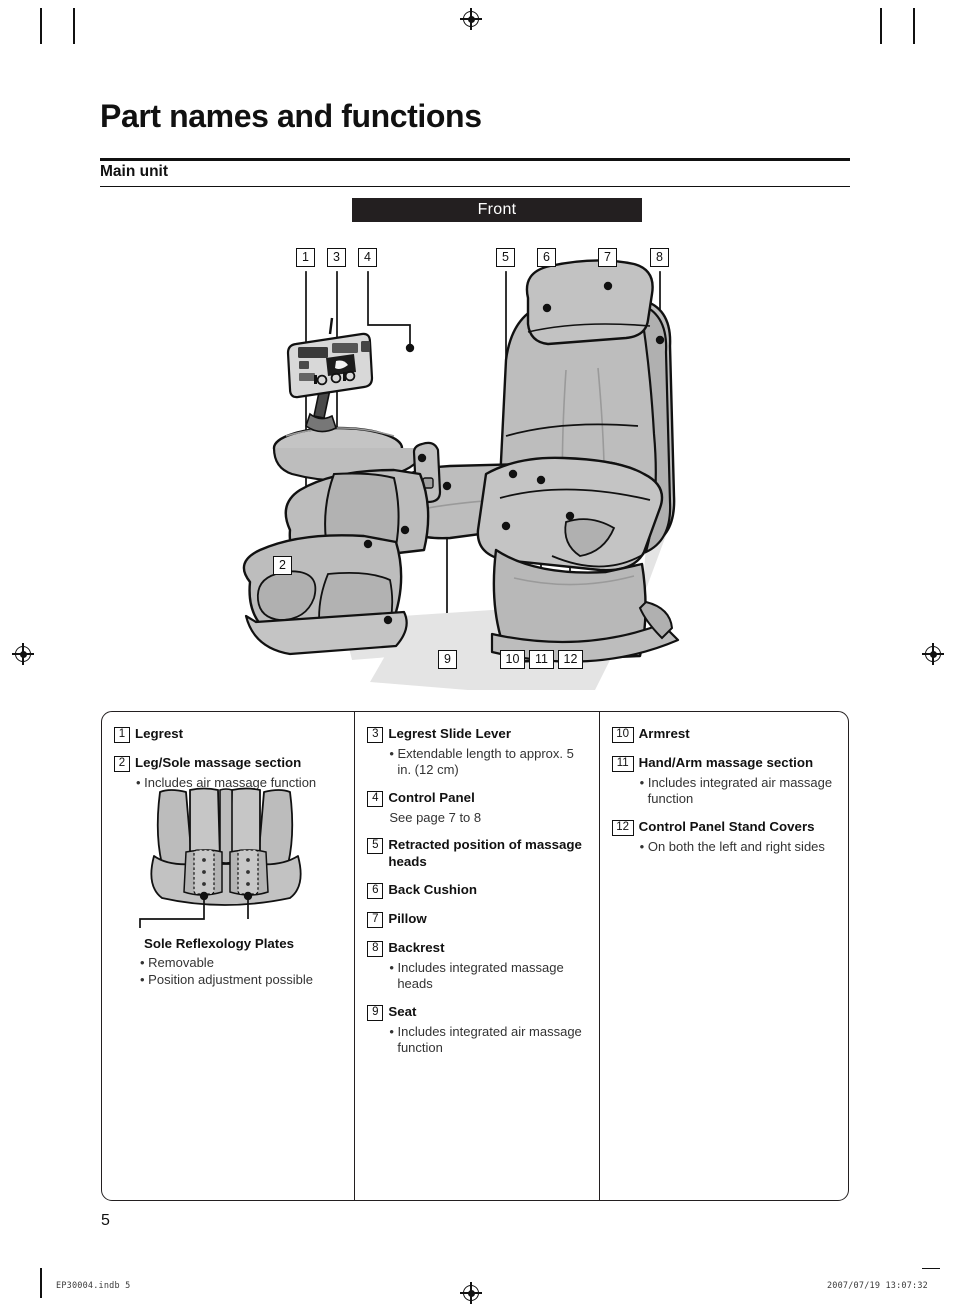 The width and height of the screenshot is (954, 1314). What do you see at coordinates (914, 26) in the screenshot?
I see `crop-mark-top-right-b` at bounding box center [914, 26].